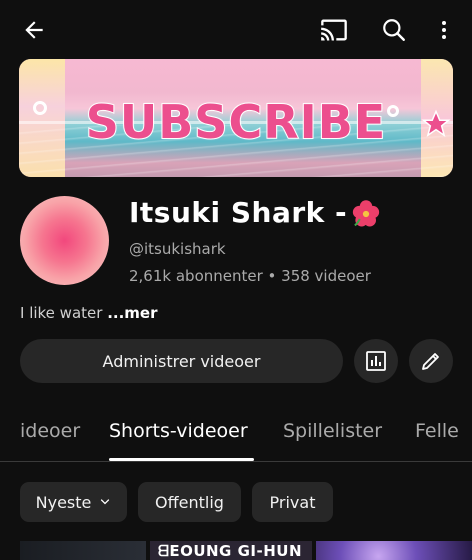 Image resolution: width=472 pixels, height=560 pixels. I want to click on pencil-icon, so click(431, 361).